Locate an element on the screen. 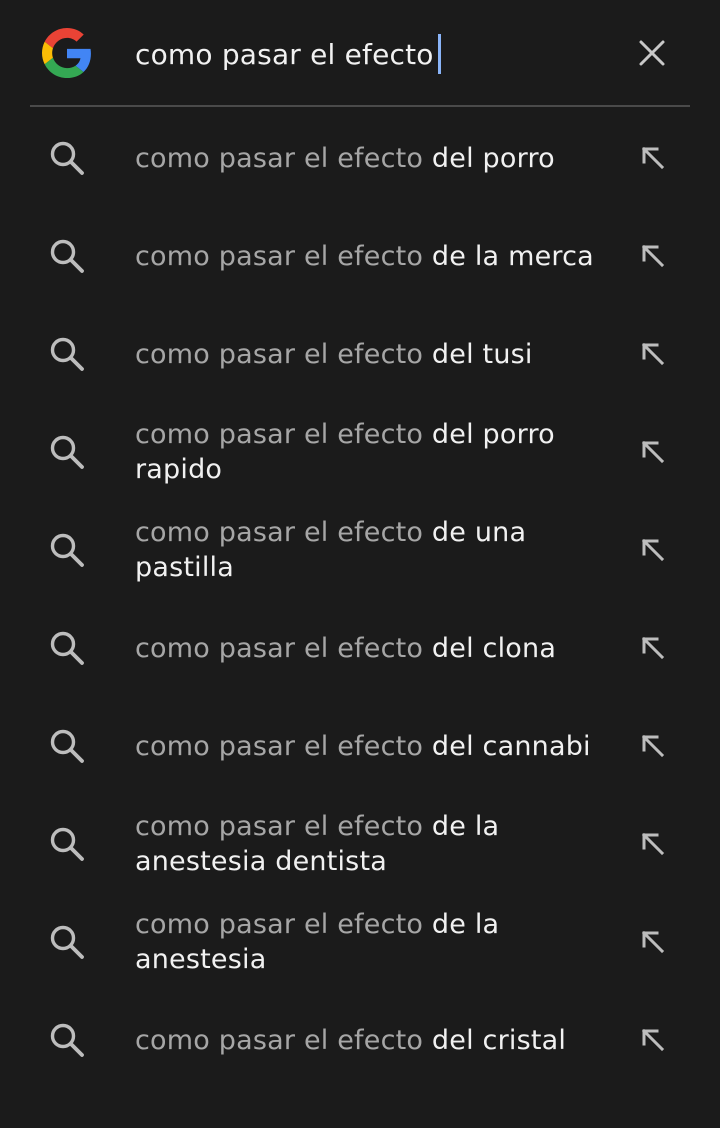  suggestion-label: como pasar el efecto del cristal is located at coordinates (370, 1040).